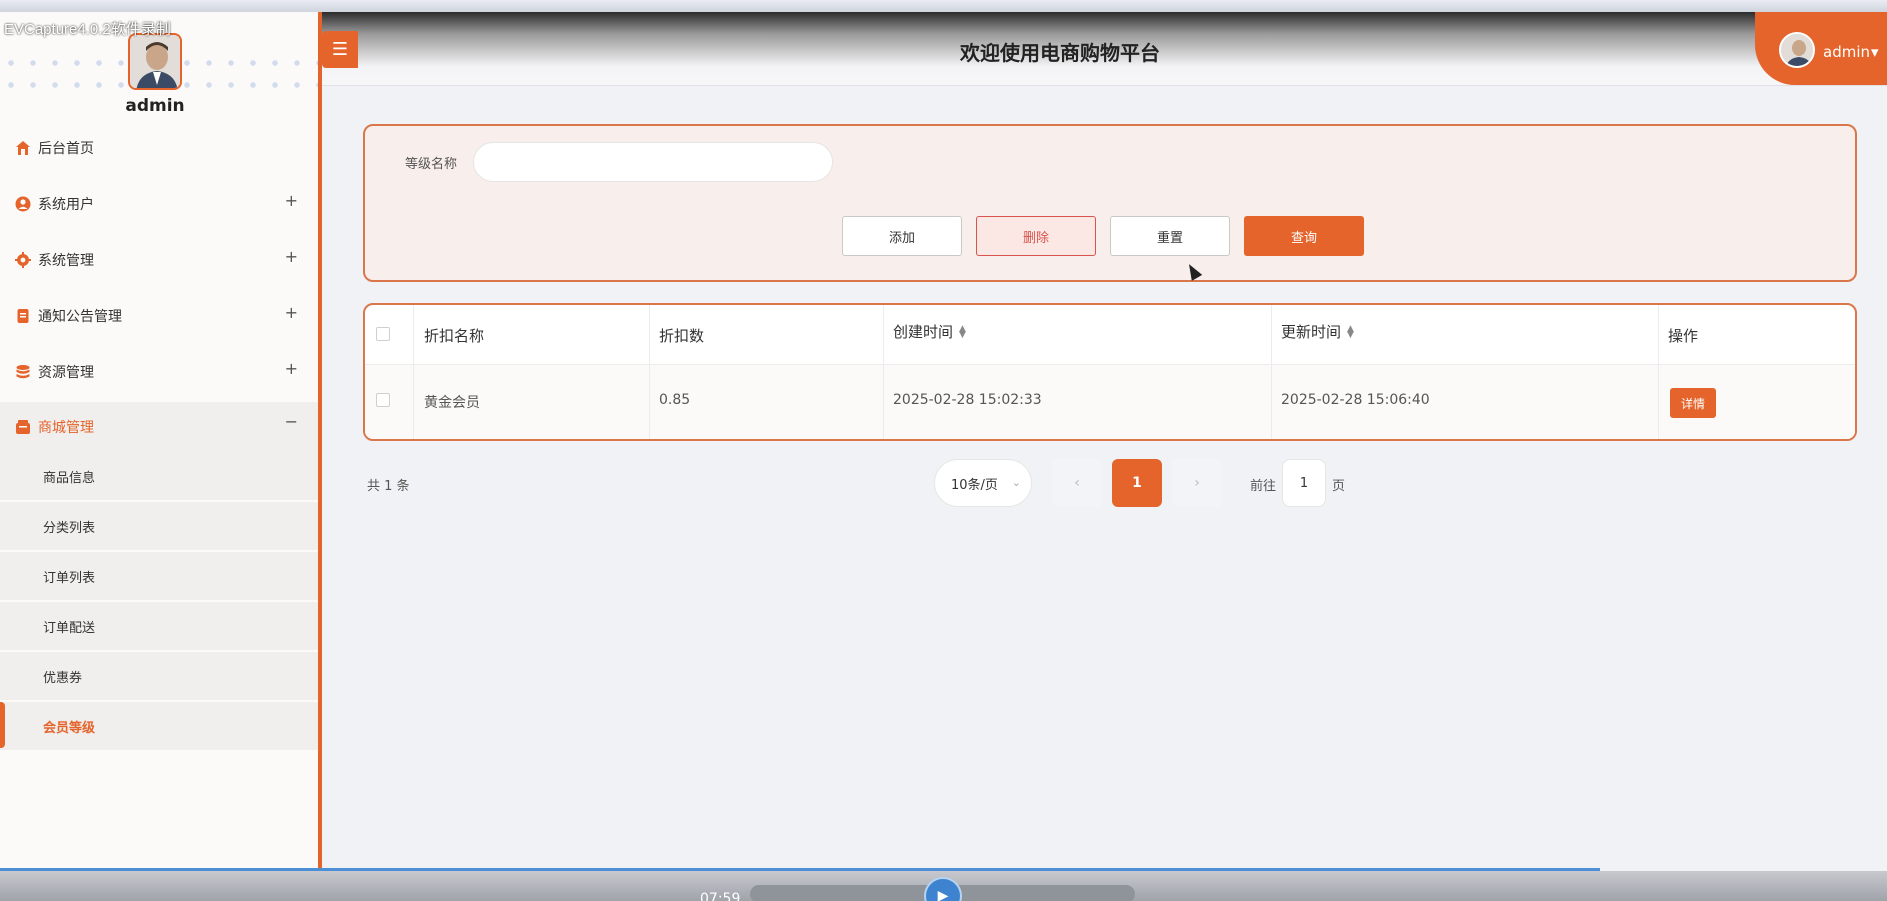 This screenshot has width=1887, height=901. I want to click on delete-button: 删除, so click(1036, 236).